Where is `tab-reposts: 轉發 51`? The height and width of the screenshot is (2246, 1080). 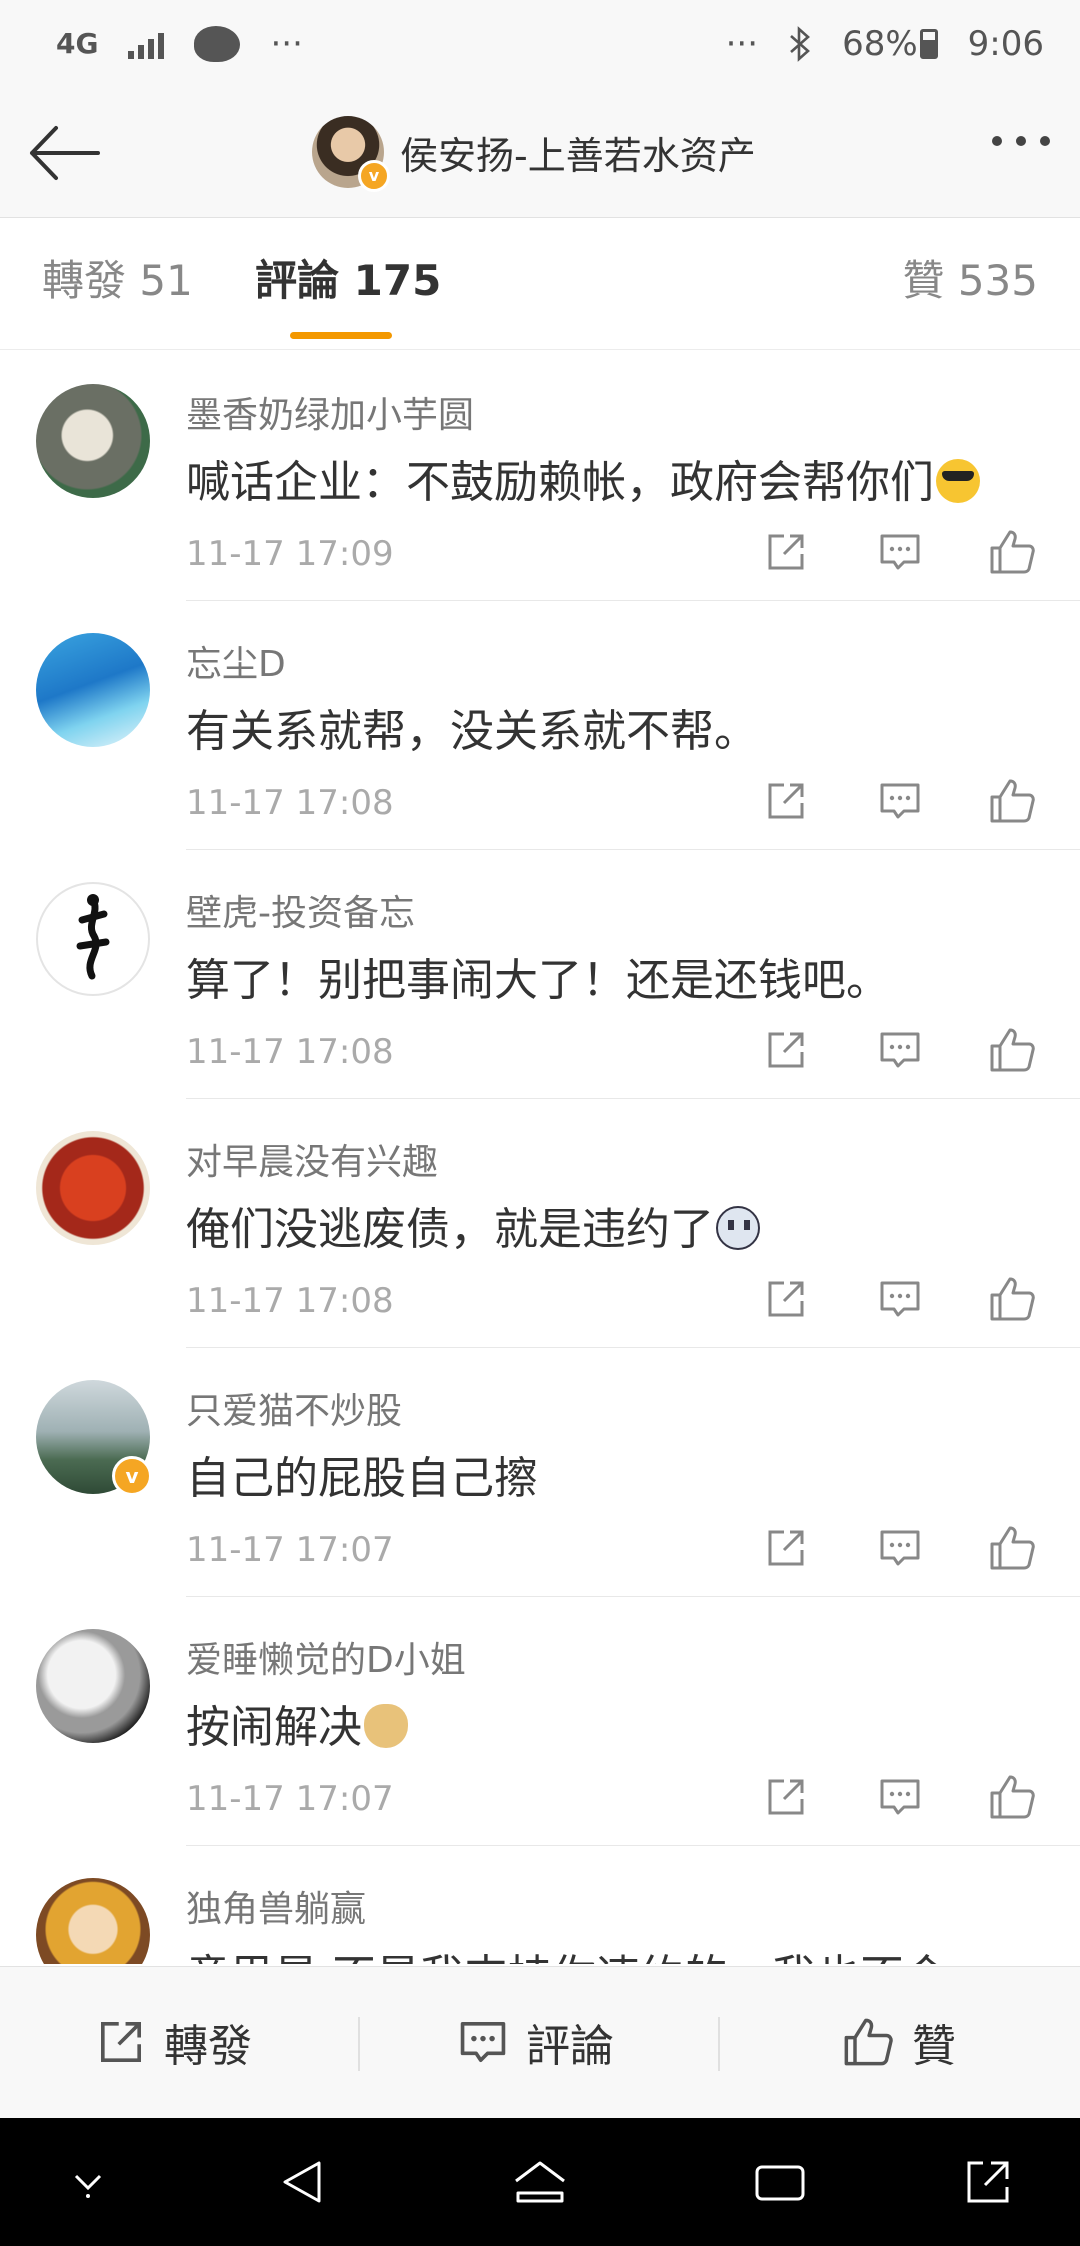
tab-reposts: 轉發 51 is located at coordinates (117, 281).